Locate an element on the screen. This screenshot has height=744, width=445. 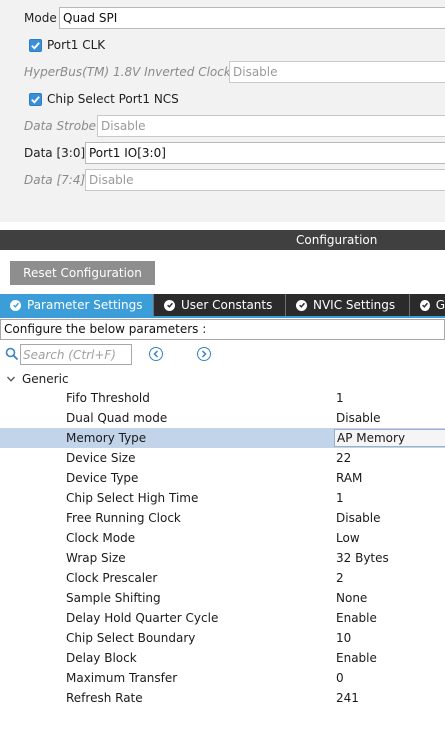
search-icon is located at coordinates (12, 354).